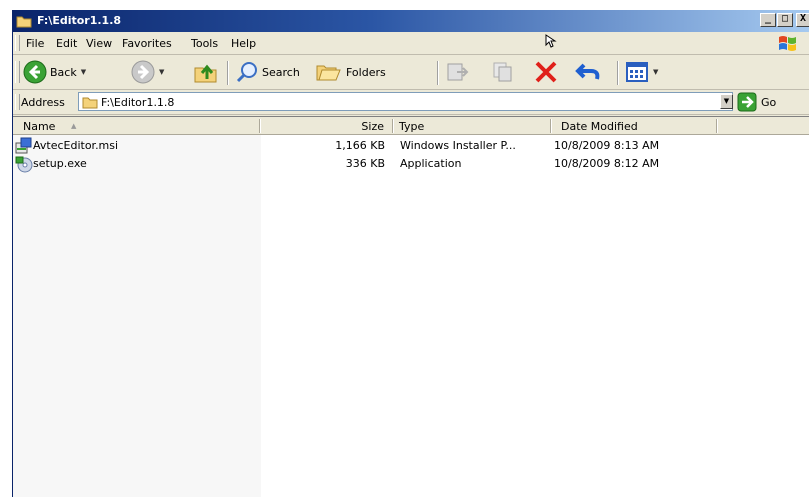  I want to click on header-date-modified: Date Modified, so click(635, 126).